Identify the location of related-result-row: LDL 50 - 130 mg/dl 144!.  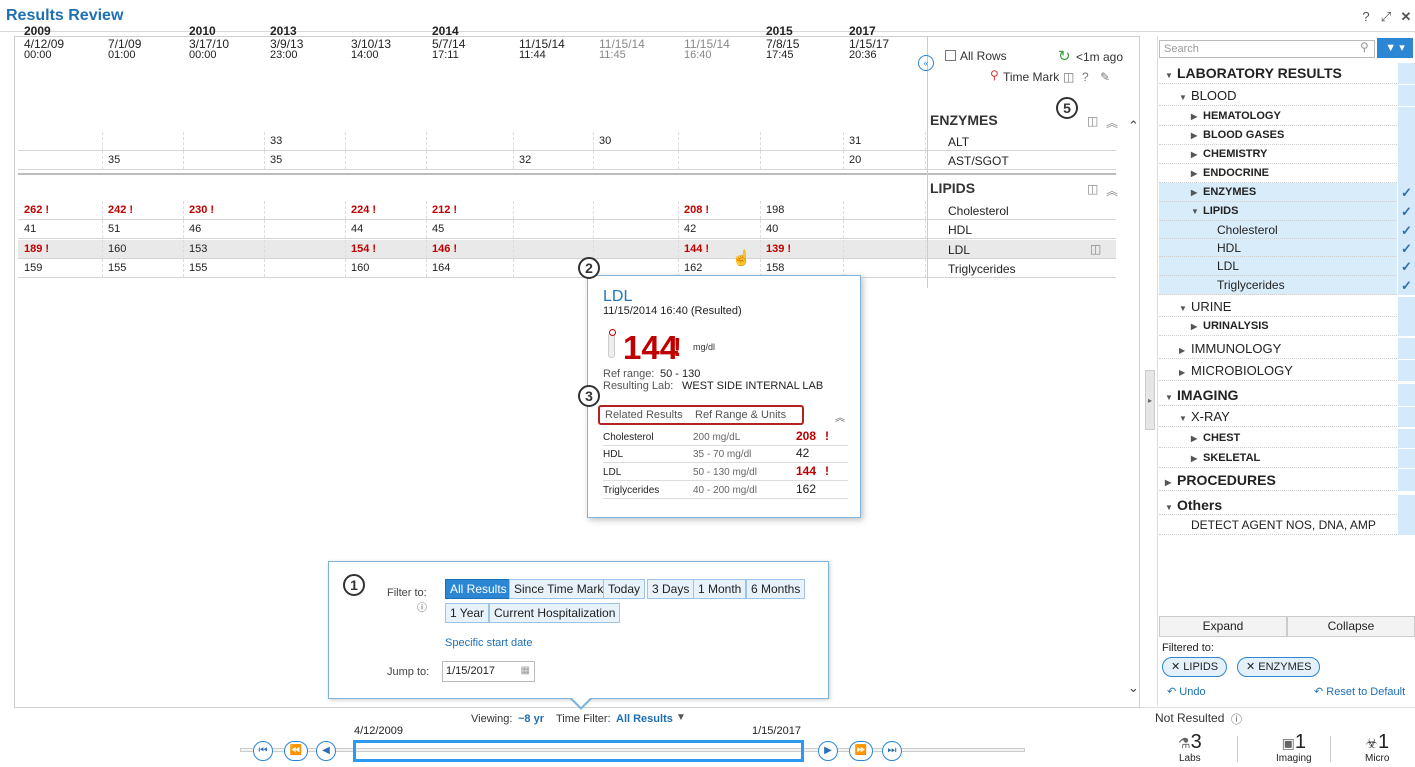
(725, 472).